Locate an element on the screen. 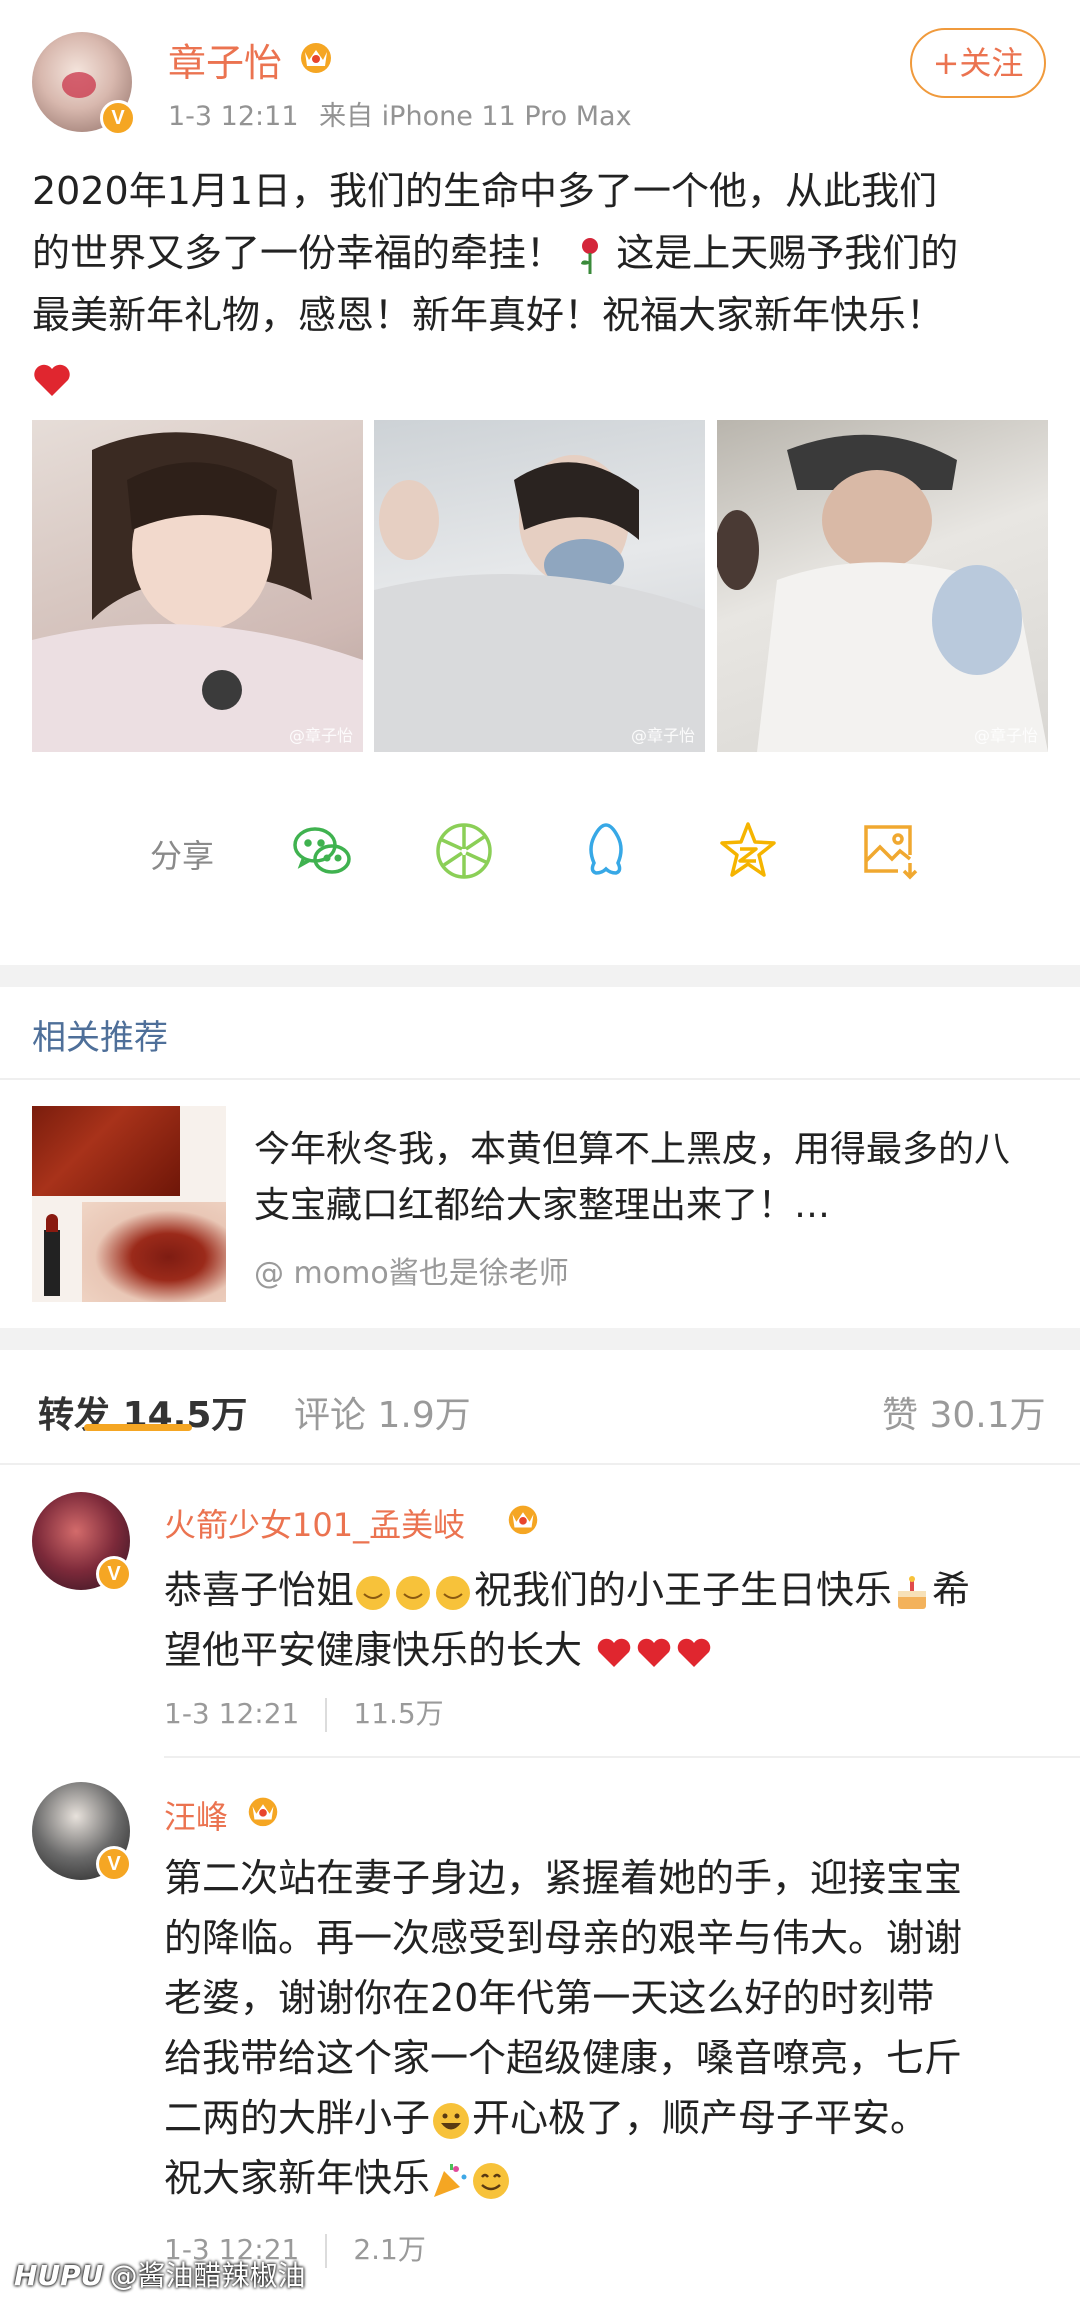  photo-hospital-art is located at coordinates (539, 603).